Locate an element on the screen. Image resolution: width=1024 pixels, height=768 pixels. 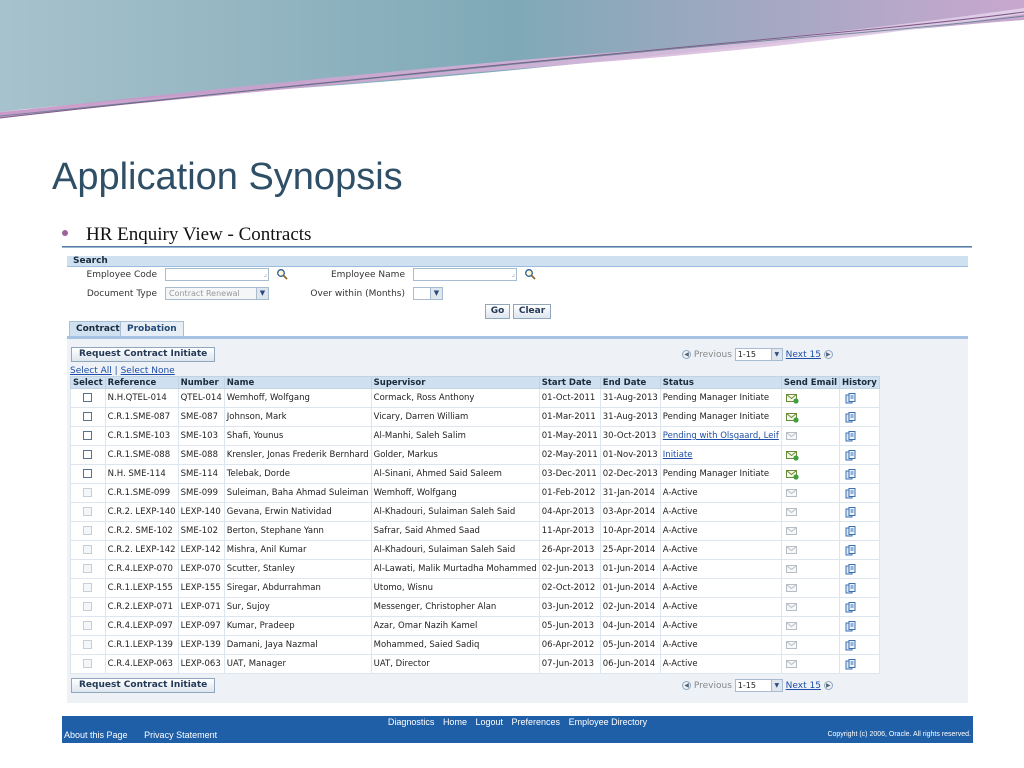
select-none-link: Select None is located at coordinates (148, 371).